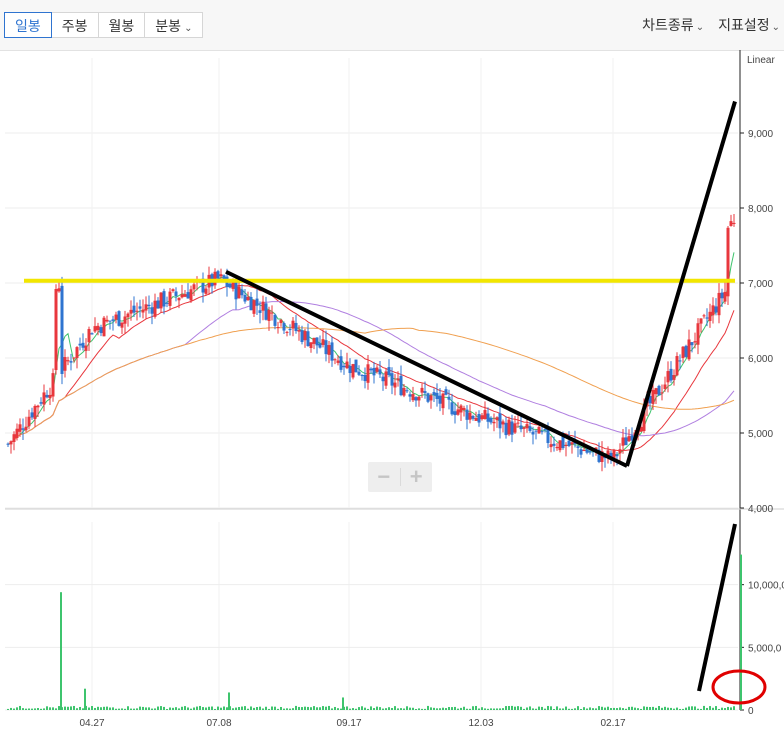 This screenshot has width=784, height=737. Describe the element at coordinates (121, 25) in the screenshot. I see `tab-monthly: 월봉` at that location.